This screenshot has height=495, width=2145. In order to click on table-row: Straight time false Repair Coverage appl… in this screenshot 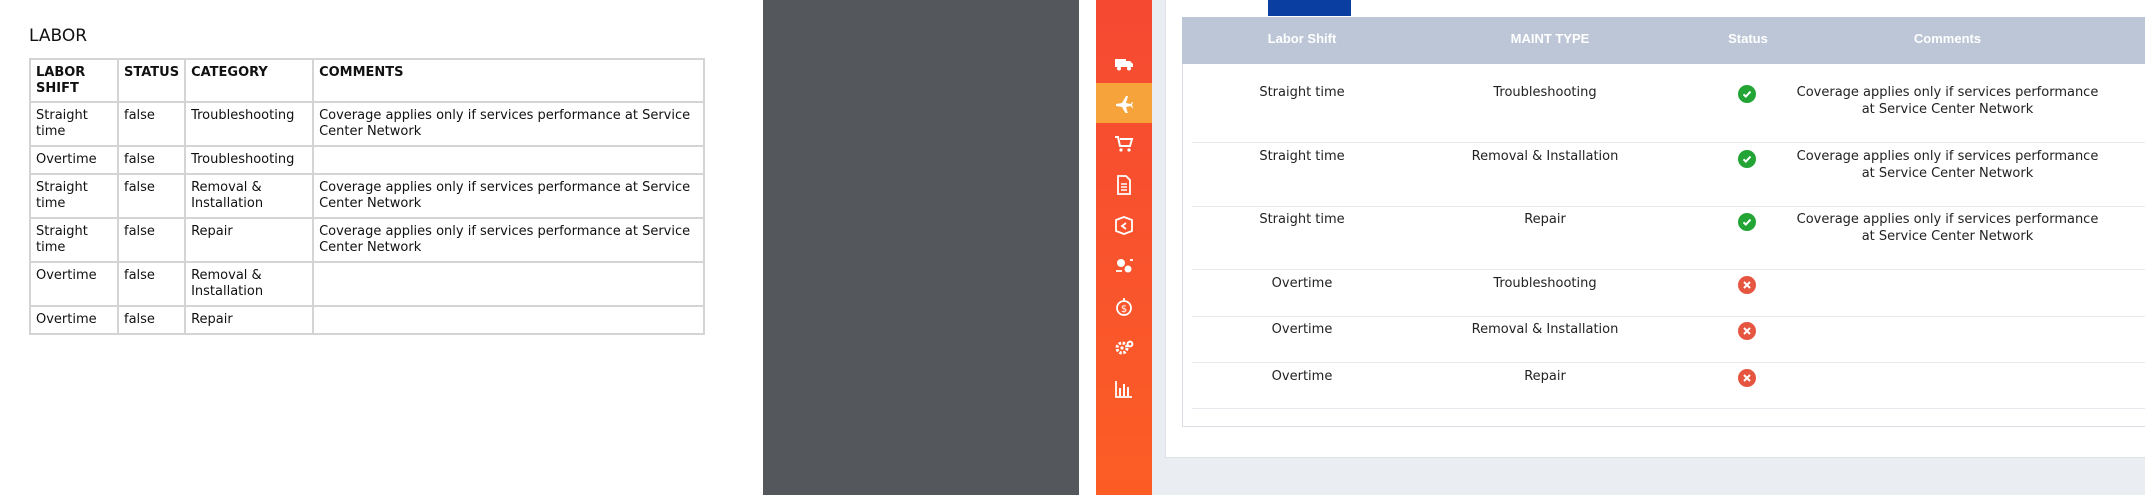, I will do `click(367, 240)`.